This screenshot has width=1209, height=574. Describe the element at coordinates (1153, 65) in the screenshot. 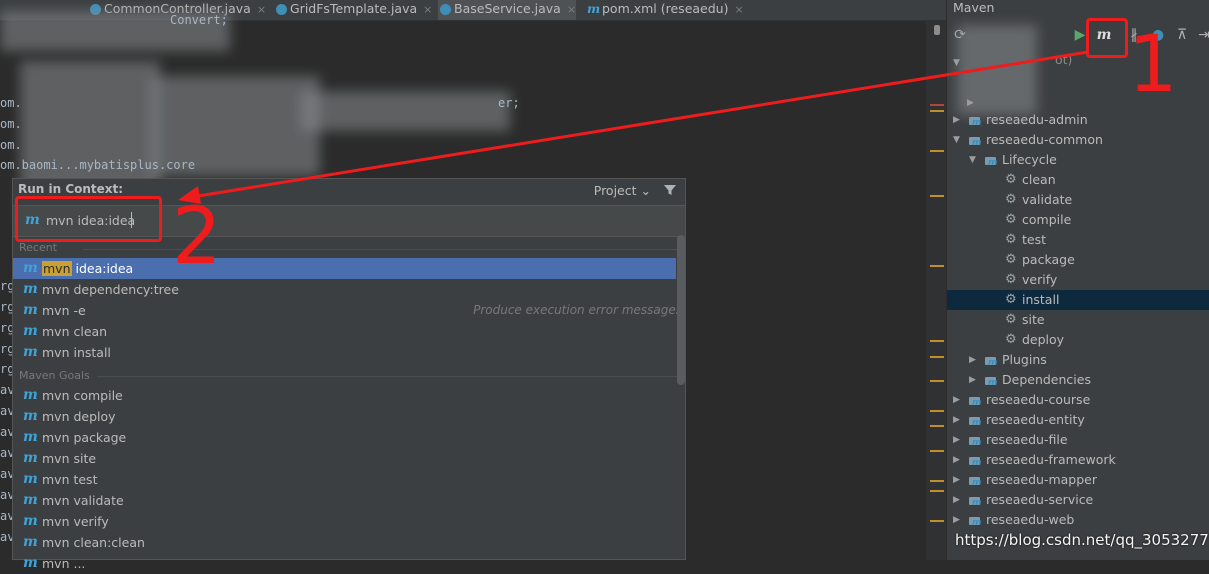

I see `annotation-label-1: 1` at that location.